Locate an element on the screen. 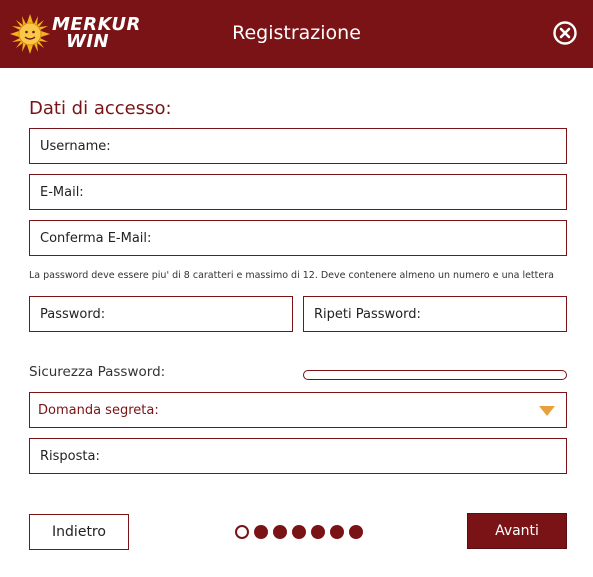 This screenshot has height=577, width=593. close-icon is located at coordinates (565, 33).